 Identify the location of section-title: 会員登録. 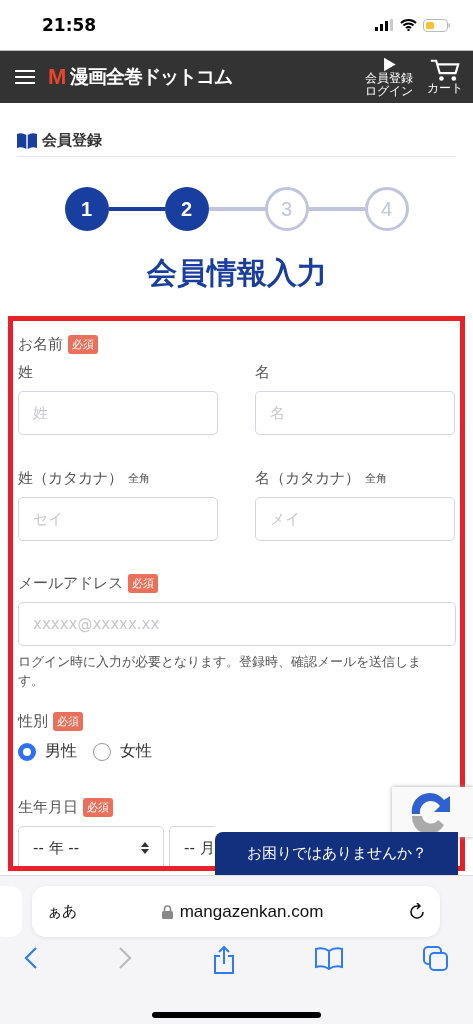
(72, 140).